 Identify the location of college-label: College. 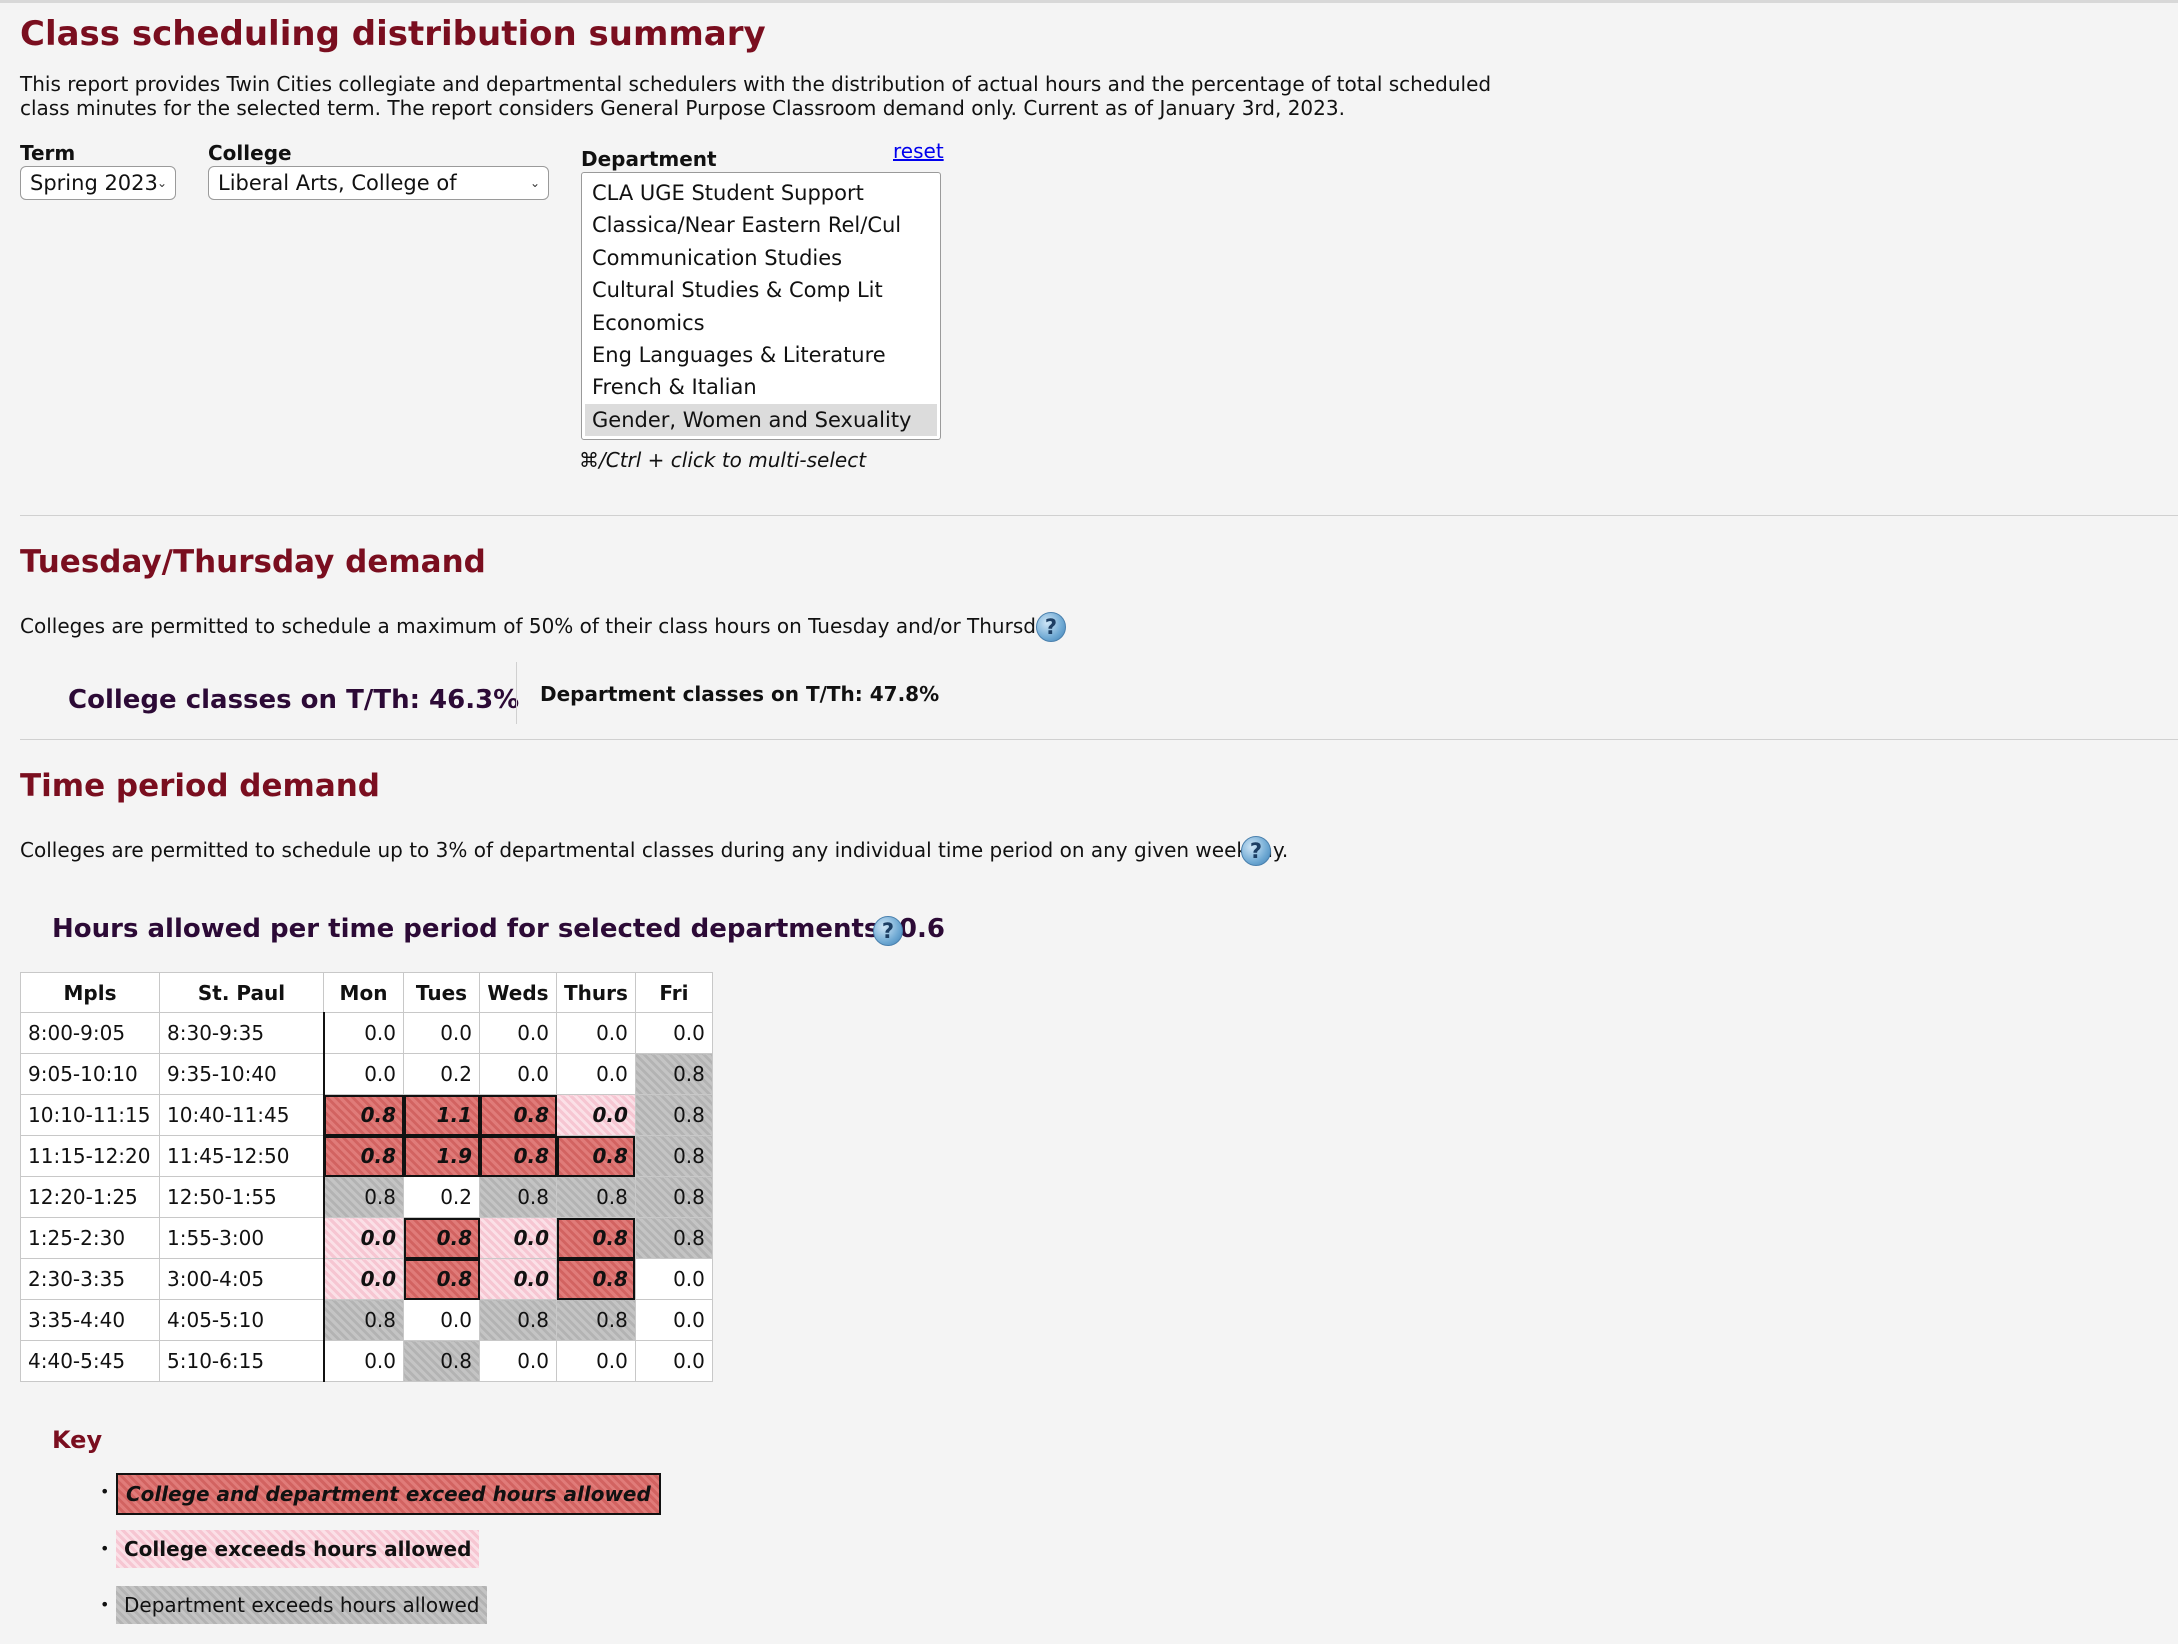
(250, 153).